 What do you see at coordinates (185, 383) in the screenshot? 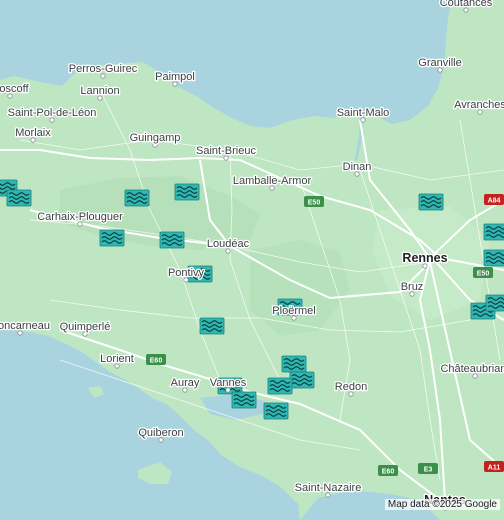
I see `svg-text: Auray` at bounding box center [185, 383].